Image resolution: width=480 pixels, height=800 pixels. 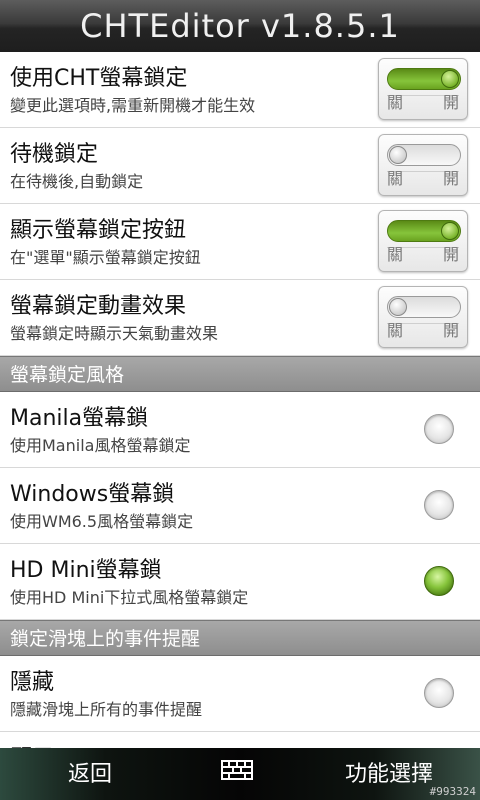 I want to click on section-header-slider-events: 鎖定滑塊上的事件提醒, so click(x=240, y=638).